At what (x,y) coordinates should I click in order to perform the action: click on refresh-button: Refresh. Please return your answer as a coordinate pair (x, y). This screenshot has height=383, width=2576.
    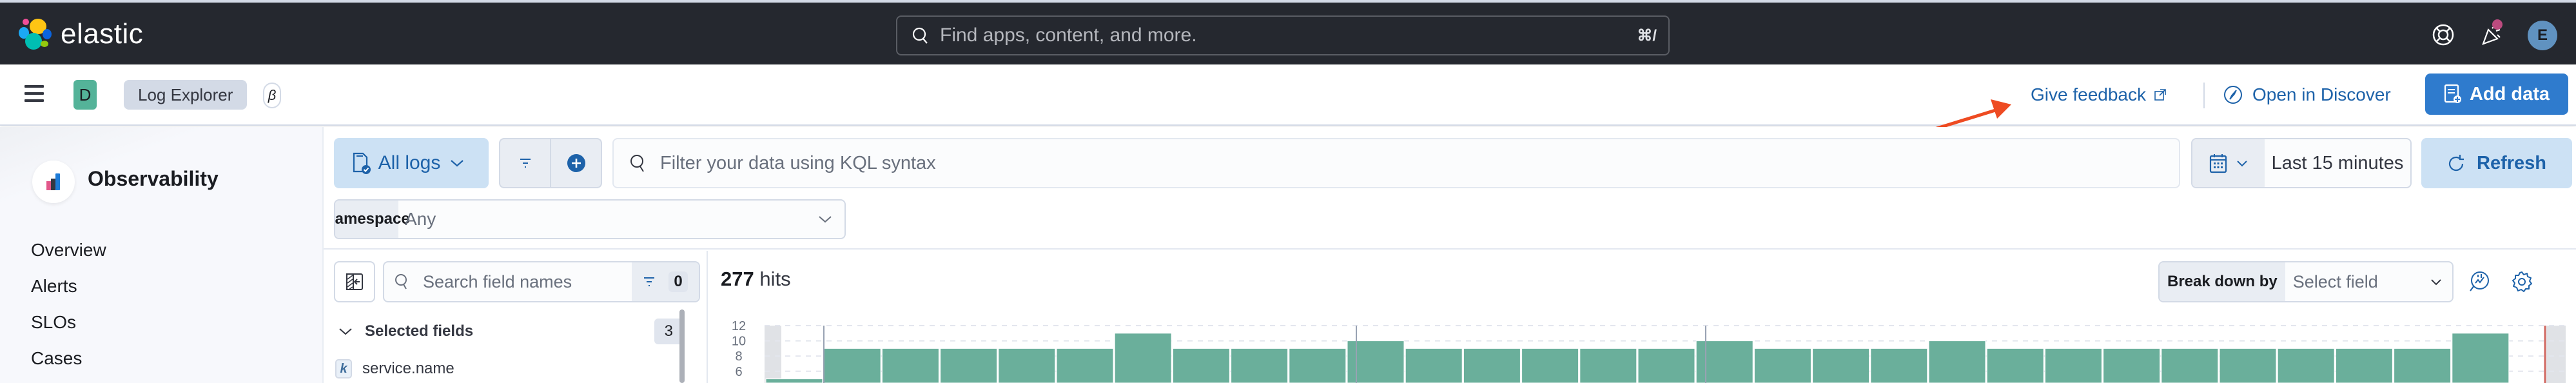
    Looking at the image, I should click on (2496, 163).